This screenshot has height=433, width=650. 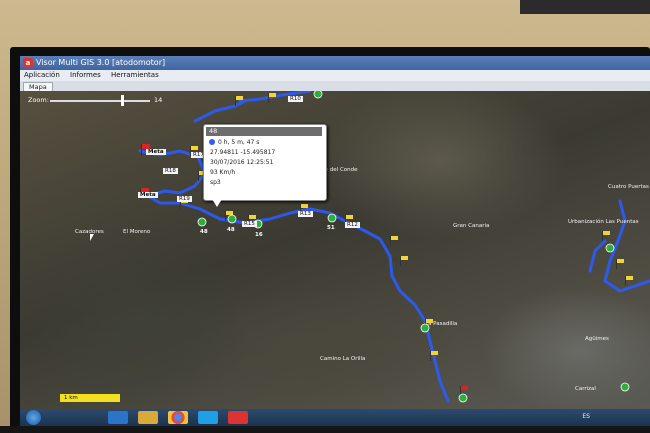 What do you see at coordinates (85, 75) in the screenshot?
I see `menu-informes: Informes` at bounding box center [85, 75].